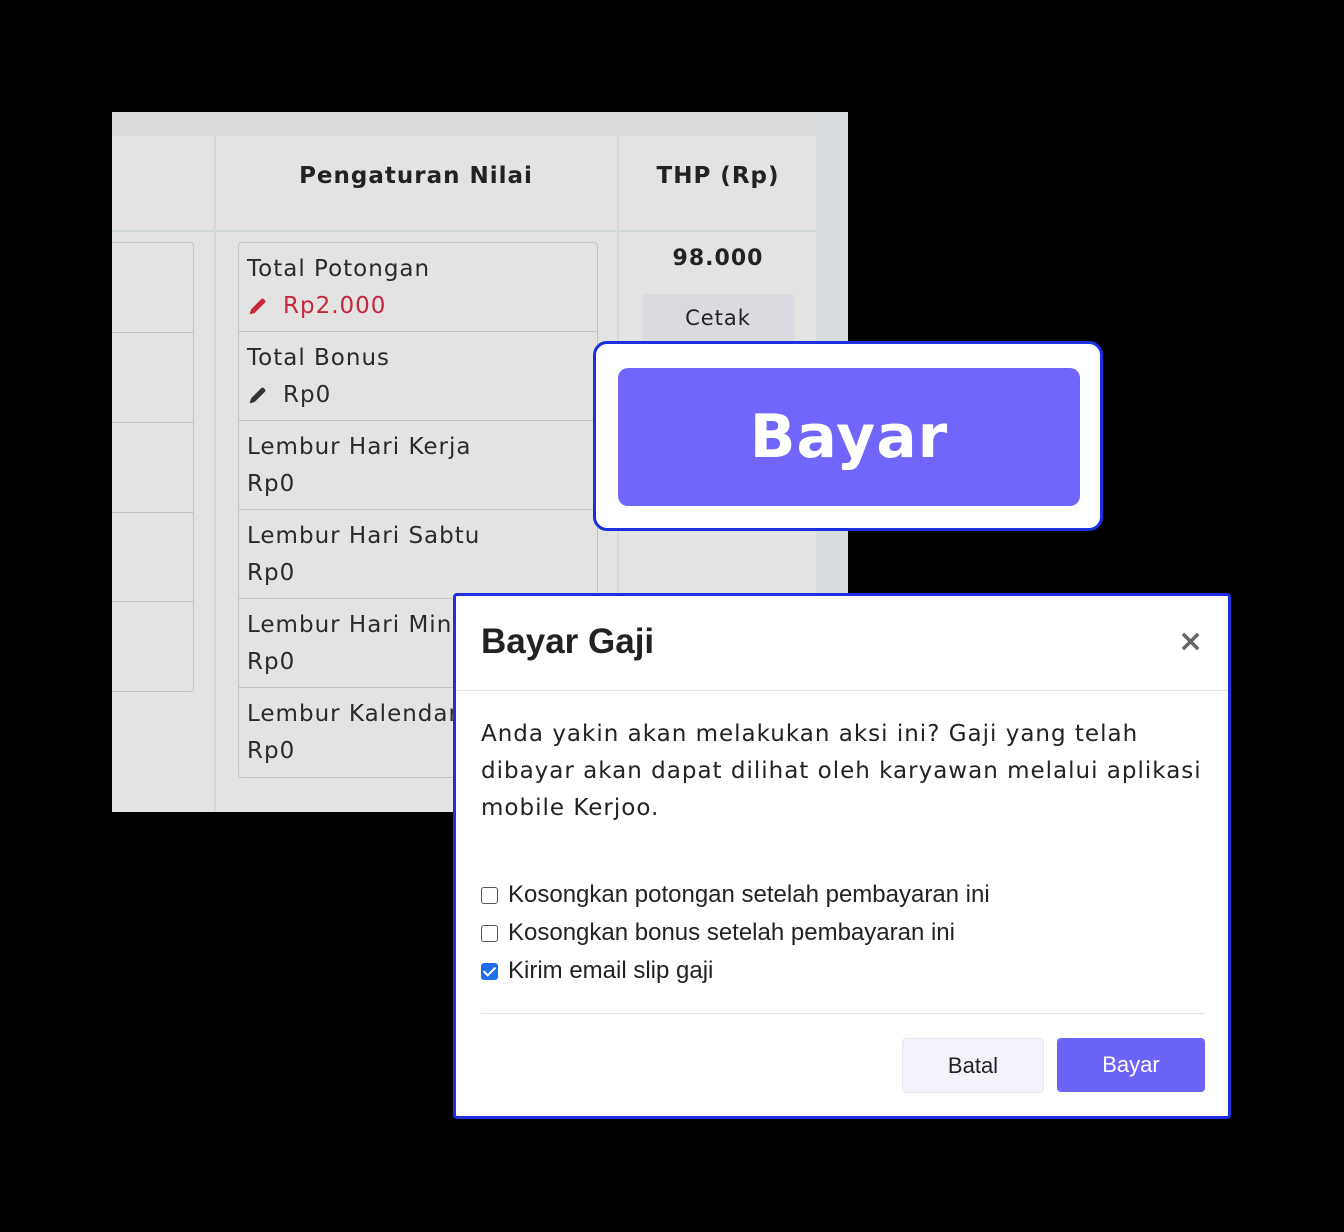  Describe the element at coordinates (418, 554) in the screenshot. I see `setting-item-lembur-hari-sabtu: Lembur Hari Sabtu Rp0` at that location.